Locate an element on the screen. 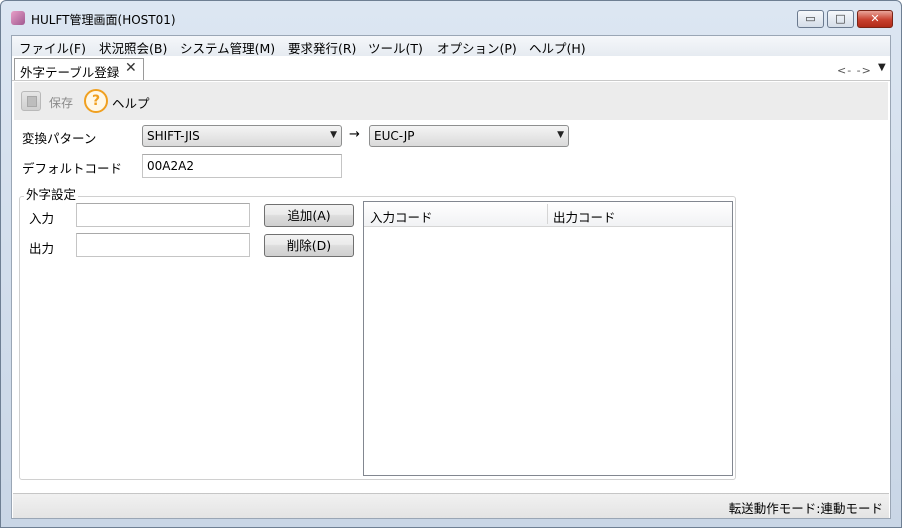 The height and width of the screenshot is (528, 902). column-divider is located at coordinates (547, 214).